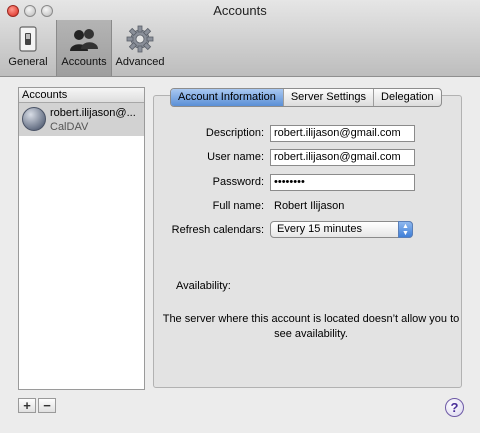  Describe the element at coordinates (454, 407) in the screenshot. I see `help-button: ?` at that location.